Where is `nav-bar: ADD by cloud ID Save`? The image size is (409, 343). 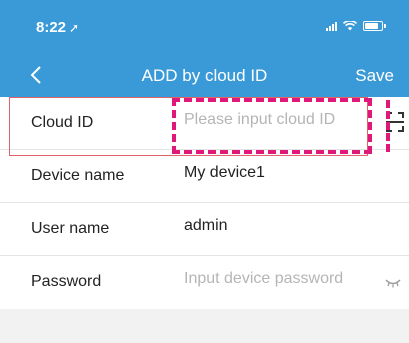
nav-bar: ADD by cloud ID Save is located at coordinates (204, 74).